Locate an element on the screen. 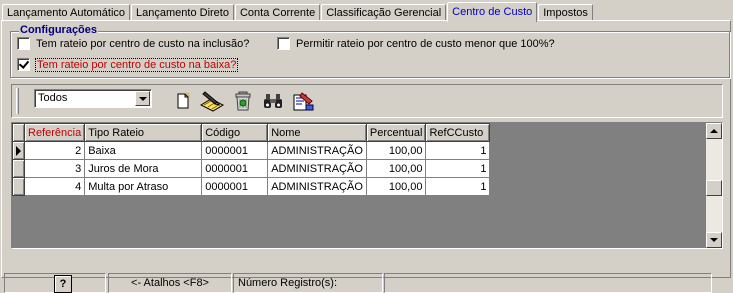  scroll-down-button is located at coordinates (714, 240).